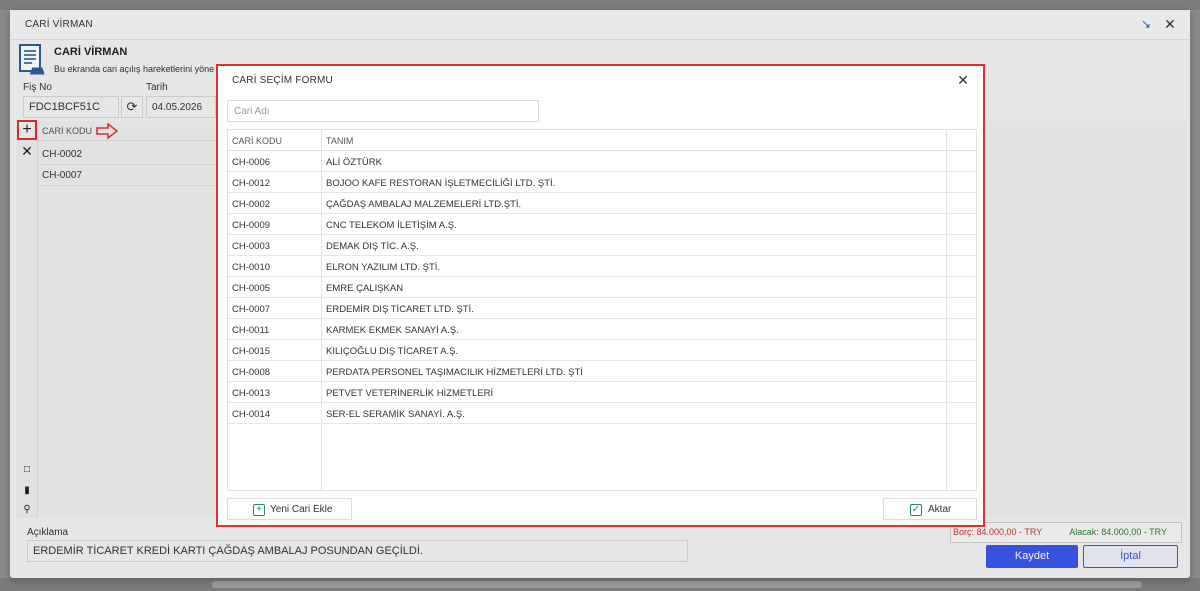 Image resolution: width=1200 pixels, height=591 pixels. I want to click on cell-name: KILIÇOĞLU DIŞ TİCARET A.Ş., so click(392, 351).